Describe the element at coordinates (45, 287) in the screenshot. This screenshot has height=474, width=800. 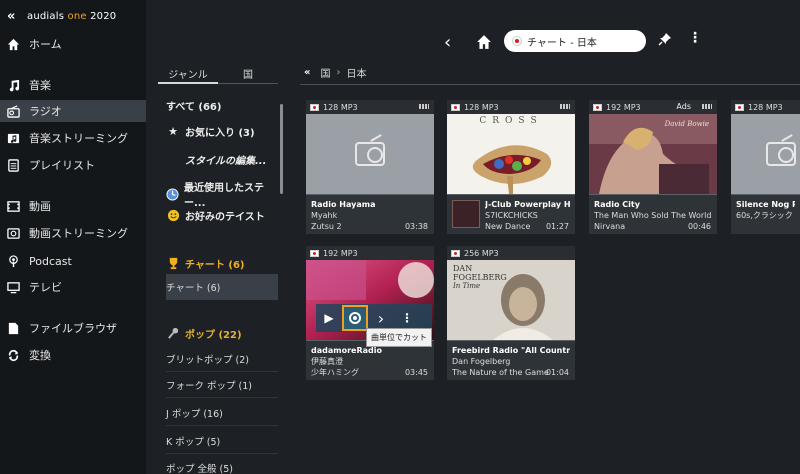
I see `sidebar-item-label: テレビ` at that location.